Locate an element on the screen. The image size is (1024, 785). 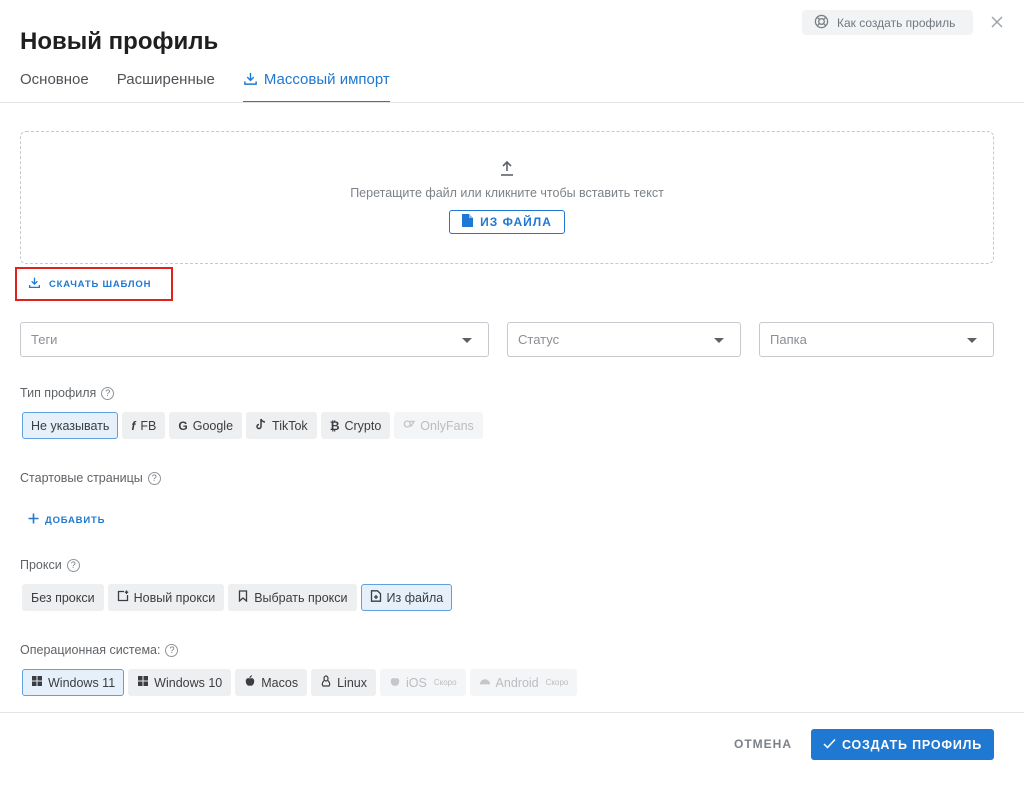
os-label-text: Операционная система: is located at coordinates (90, 650).